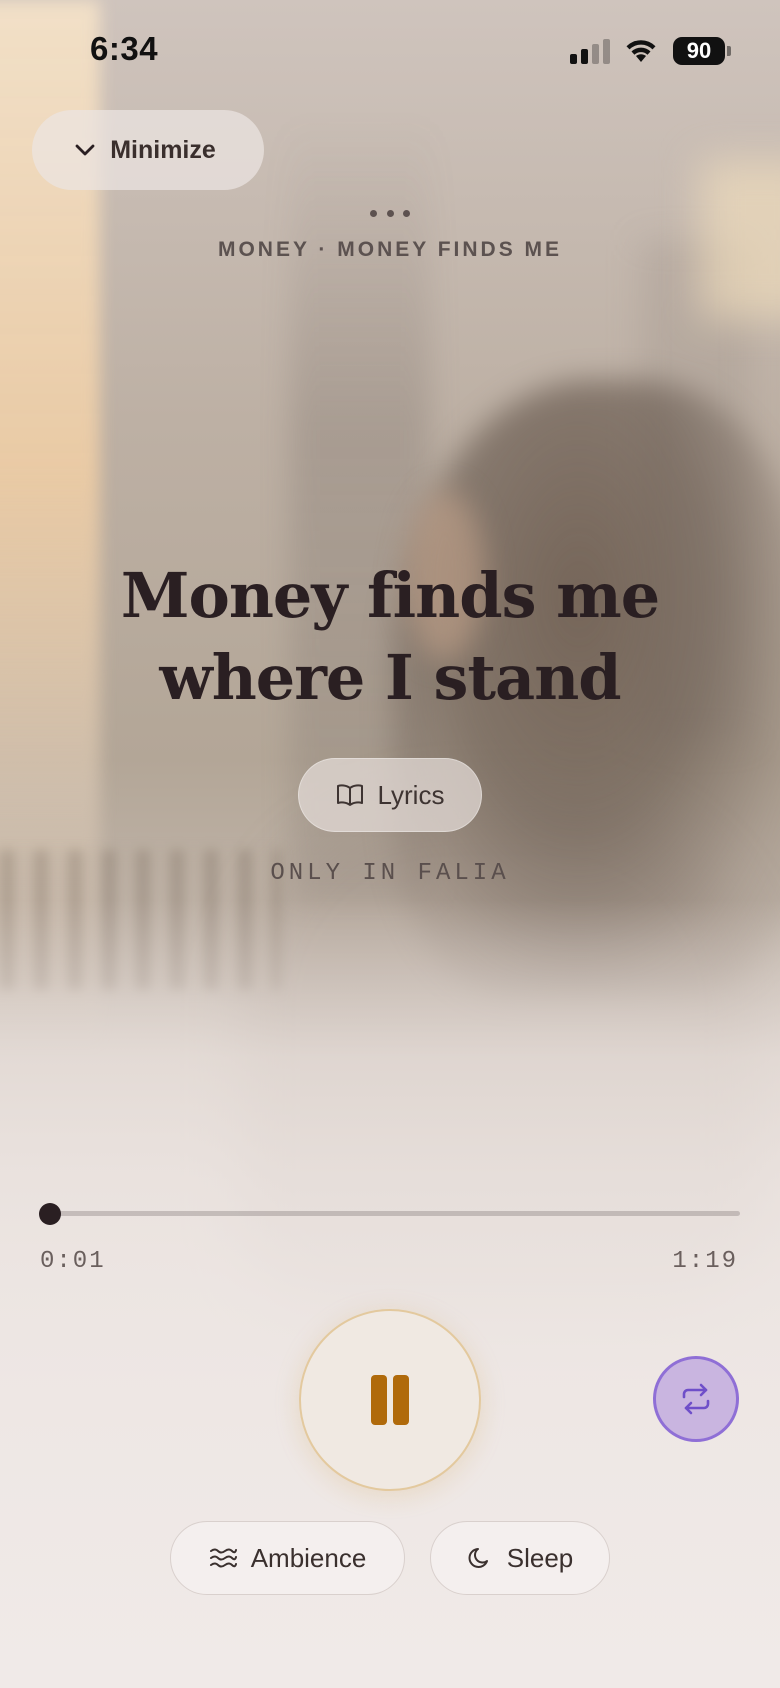 The image size is (780, 1688). I want to click on exclusive-label: ONLY IN FALIA, so click(390, 873).